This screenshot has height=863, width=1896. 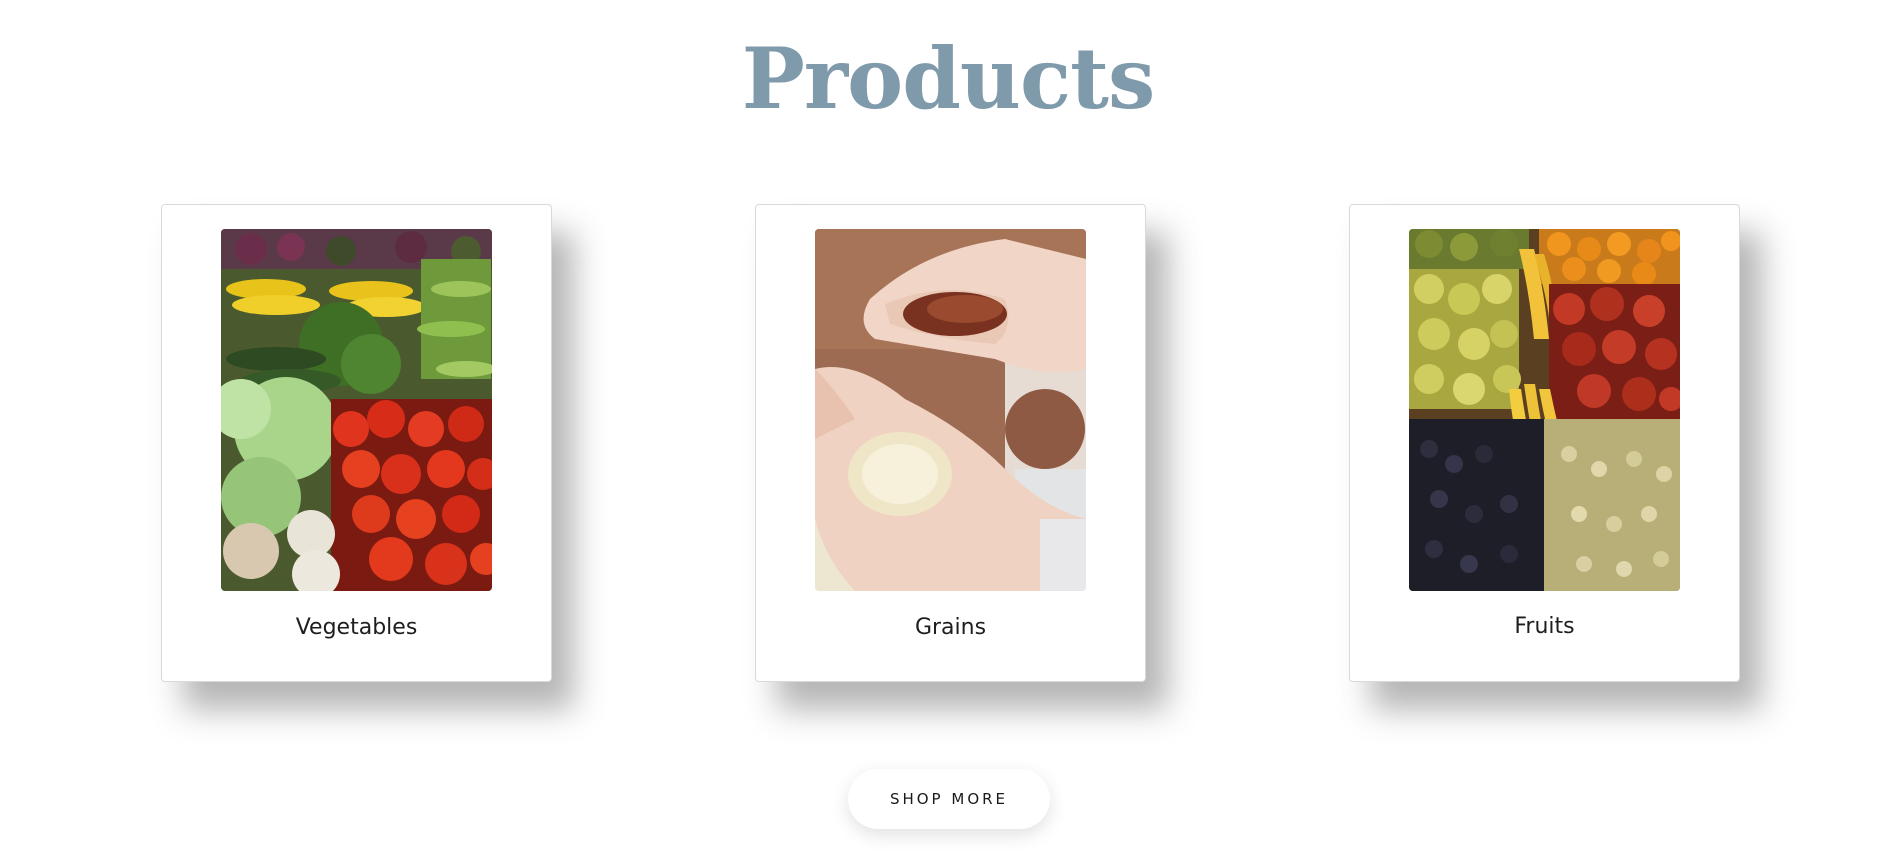 I want to click on grains-image, so click(x=950, y=410).